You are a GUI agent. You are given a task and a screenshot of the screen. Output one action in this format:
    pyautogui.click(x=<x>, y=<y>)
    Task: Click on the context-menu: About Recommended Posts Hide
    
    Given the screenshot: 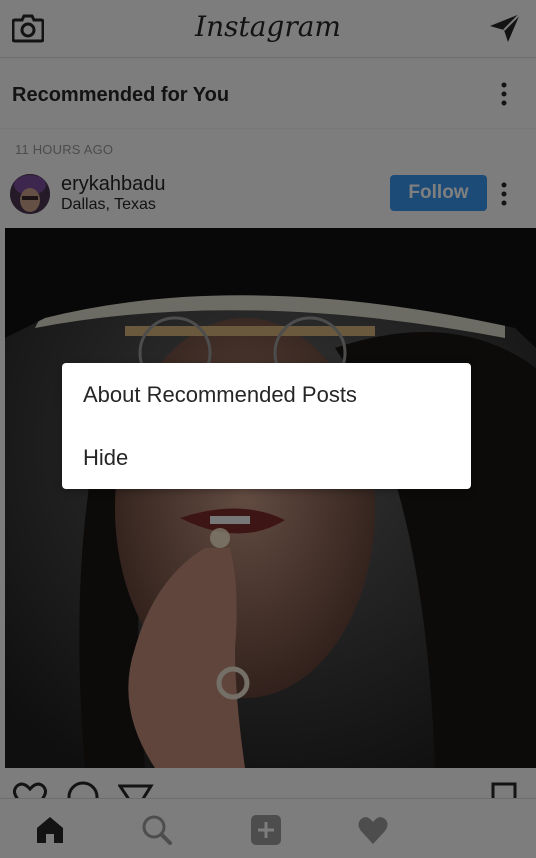 What is the action you would take?
    pyautogui.click(x=266, y=426)
    